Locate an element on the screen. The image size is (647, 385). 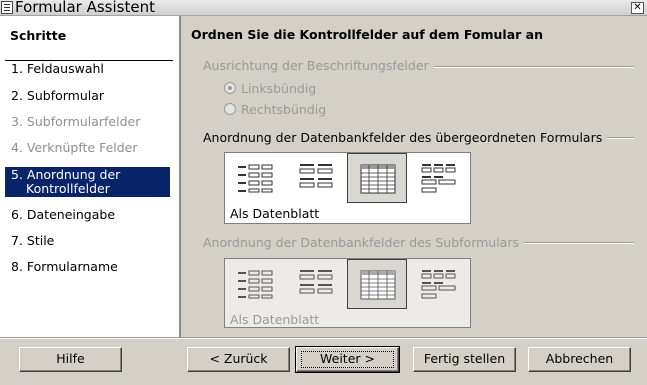
focus-ring is located at coordinates (347, 359).